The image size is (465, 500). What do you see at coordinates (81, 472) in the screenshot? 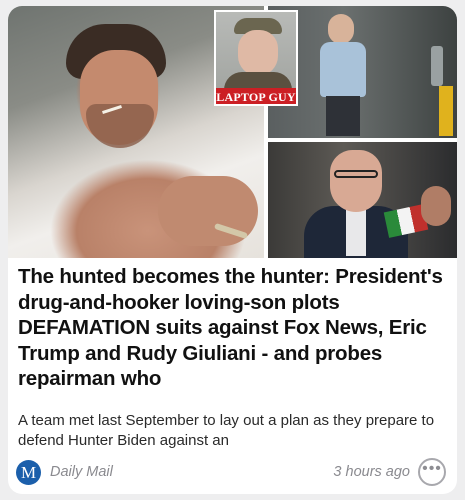
I see `publisher-name: Daily Mail` at bounding box center [81, 472].